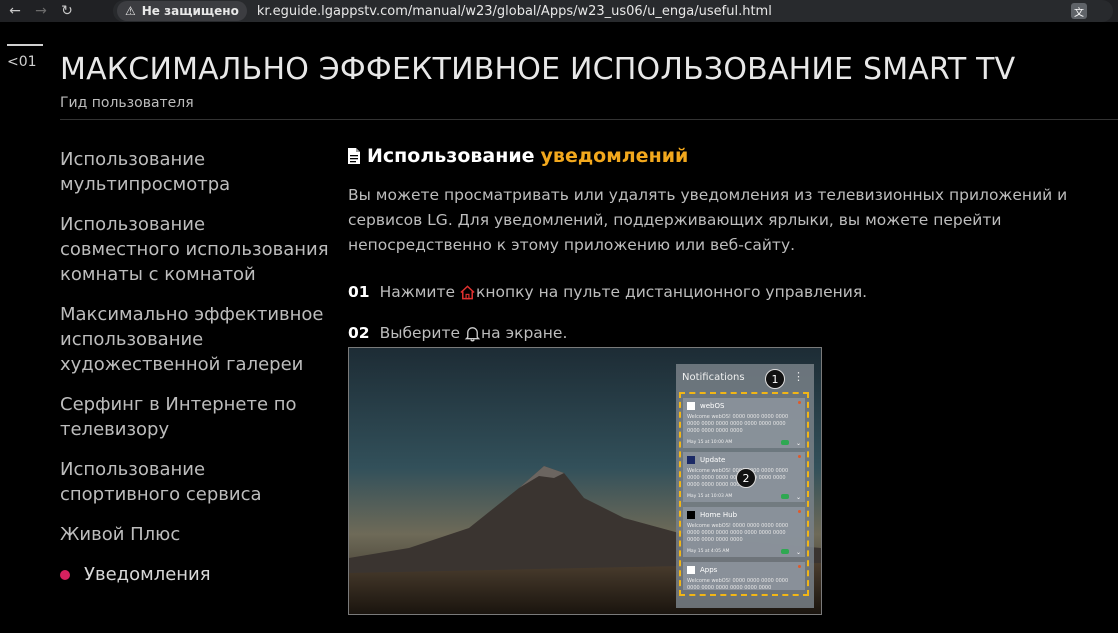  What do you see at coordinates (713, 377) in the screenshot?
I see `notifications-panel-title: Notifications` at bounding box center [713, 377].